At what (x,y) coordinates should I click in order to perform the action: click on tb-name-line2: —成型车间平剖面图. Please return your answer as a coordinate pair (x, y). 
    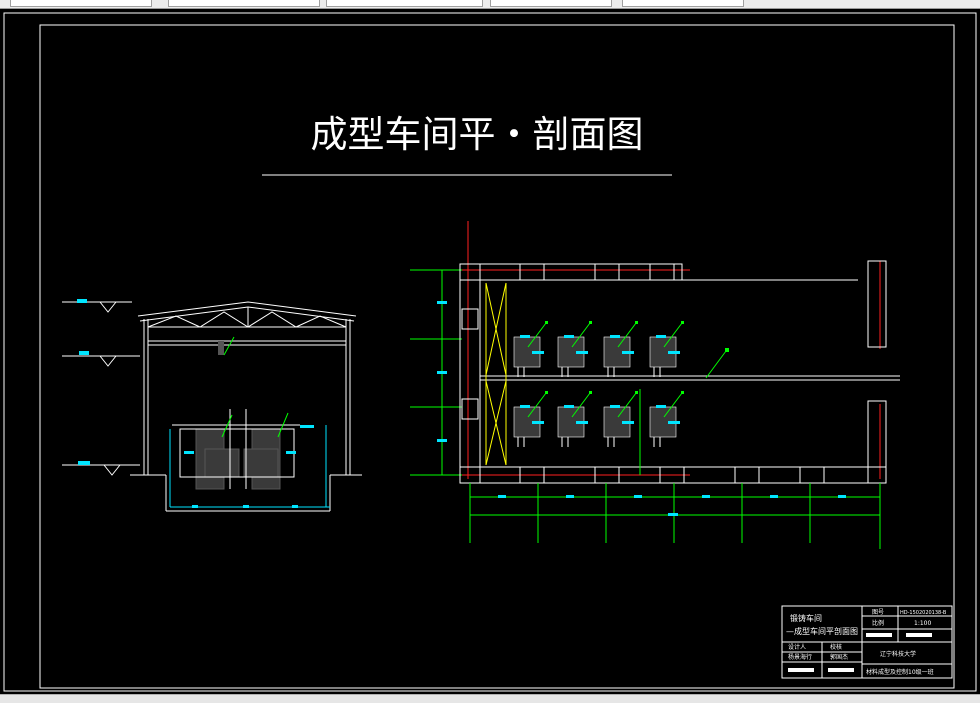
    Looking at the image, I should click on (822, 631).